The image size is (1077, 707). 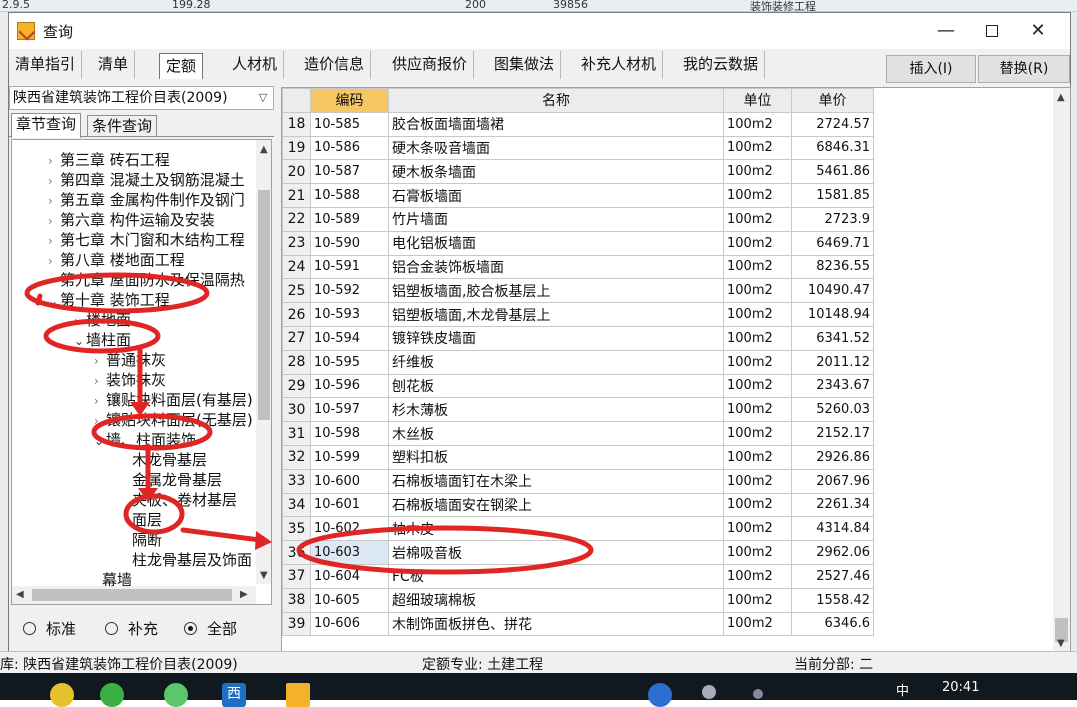 What do you see at coordinates (176, 695) in the screenshot?
I see `browser-icon` at bounding box center [176, 695].